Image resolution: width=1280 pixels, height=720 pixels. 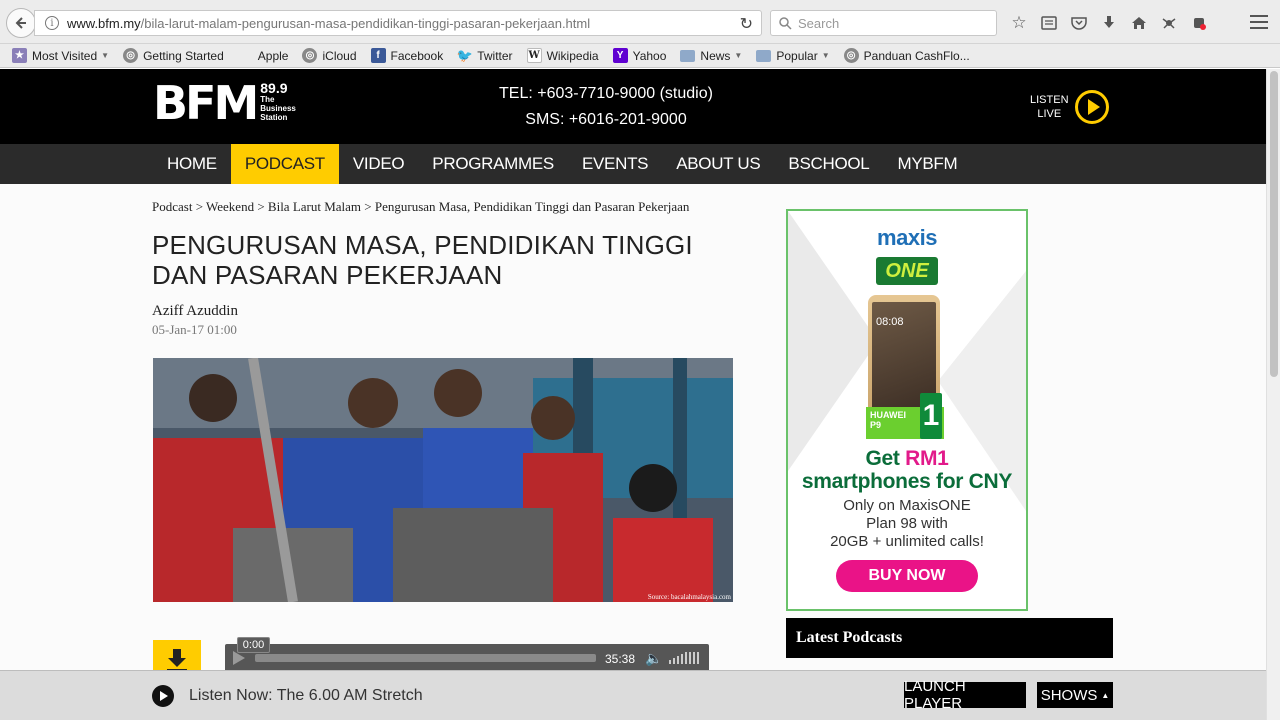 What do you see at coordinates (615, 164) in the screenshot?
I see `nav-item-events: EVENTS` at bounding box center [615, 164].